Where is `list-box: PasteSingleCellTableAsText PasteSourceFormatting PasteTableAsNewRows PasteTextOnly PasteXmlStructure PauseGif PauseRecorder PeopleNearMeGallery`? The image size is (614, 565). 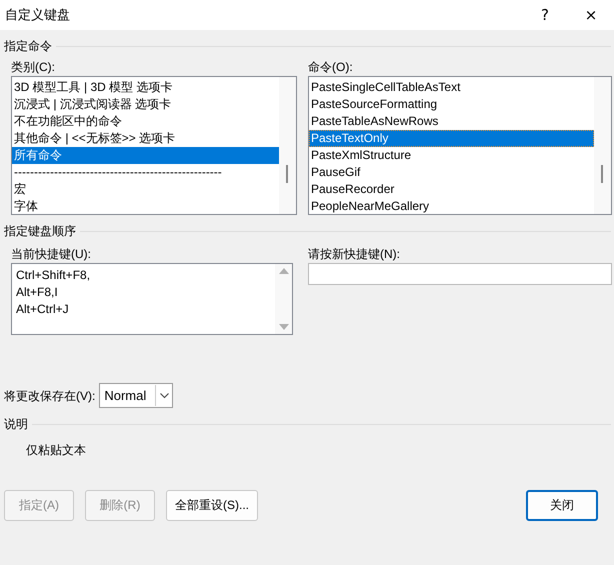 list-box: PasteSingleCellTableAsText PasteSourceFormatting PasteTableAsNewRows PasteTextOnly PasteXmlStructure PauseGif PauseRecorder PeopleNearMeGallery is located at coordinates (460, 145).